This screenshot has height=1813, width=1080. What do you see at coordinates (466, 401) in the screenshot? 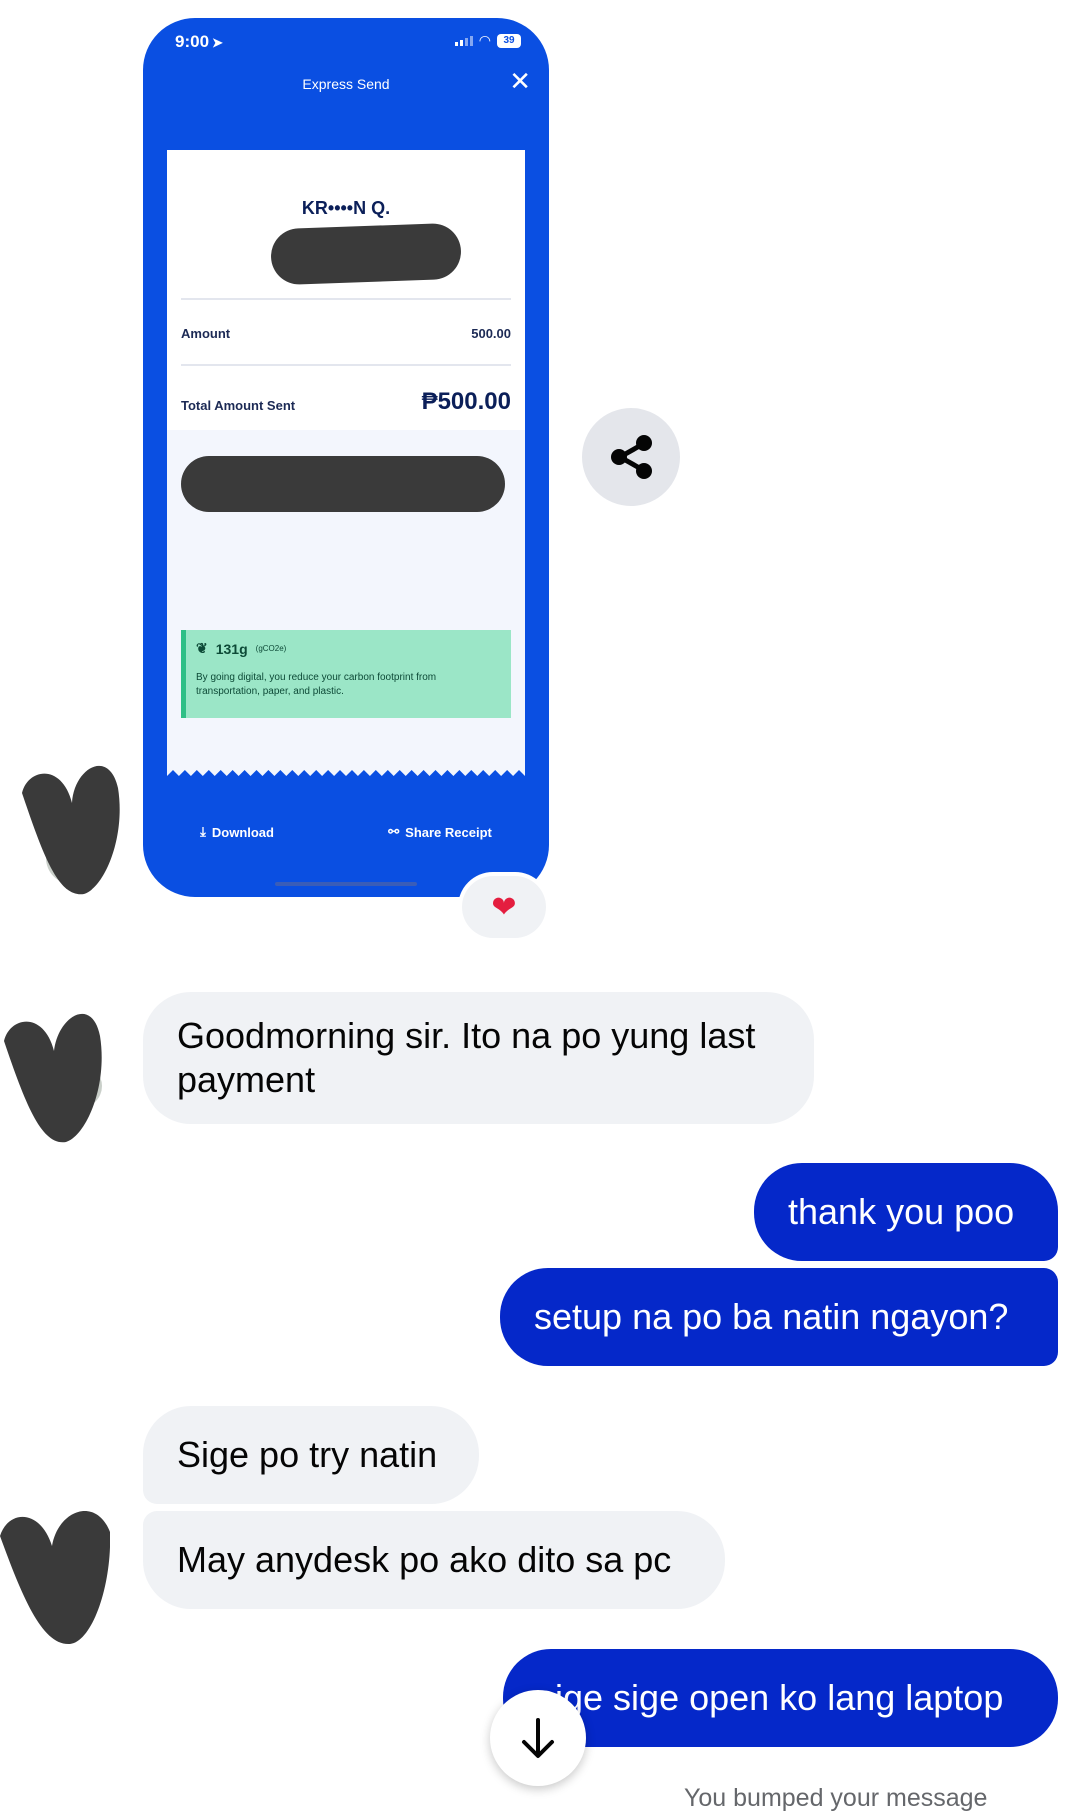
I see `total-value: ₱500.00` at bounding box center [466, 401].